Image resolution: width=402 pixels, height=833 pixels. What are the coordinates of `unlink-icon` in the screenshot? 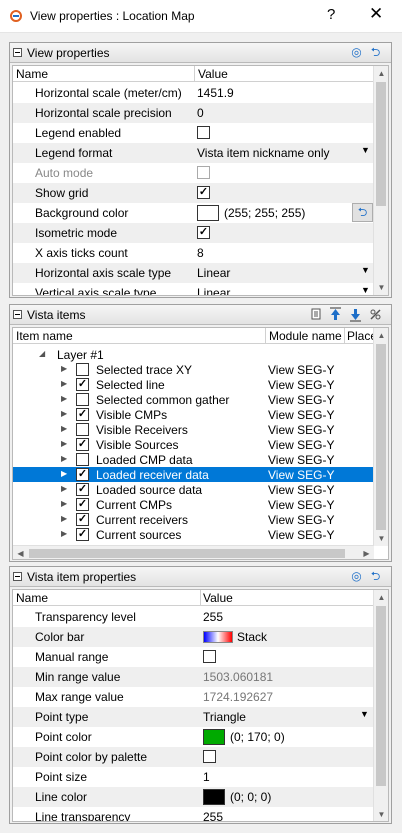 It's located at (375, 314).